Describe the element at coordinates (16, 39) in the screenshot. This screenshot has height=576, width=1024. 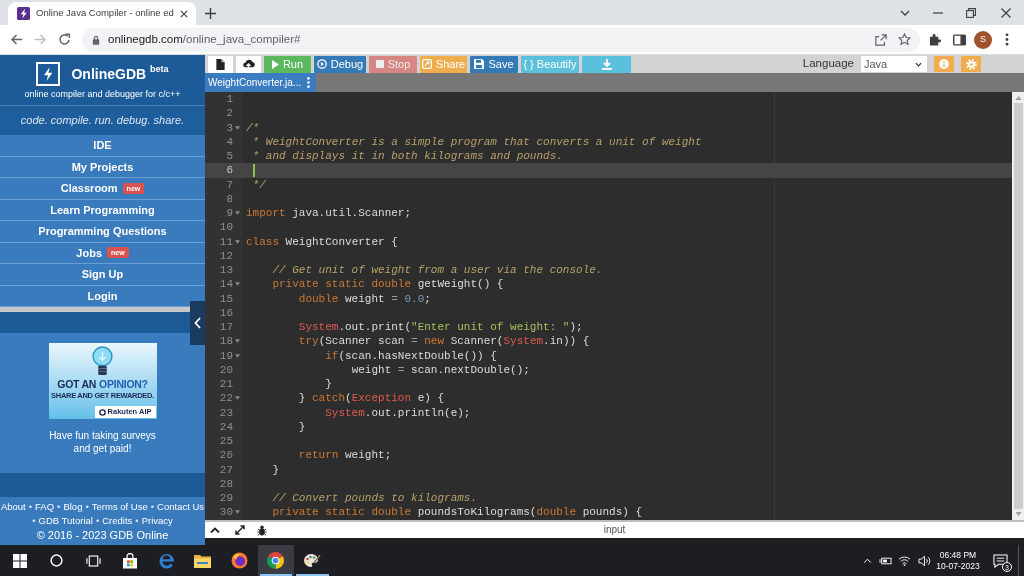
I see `back-arrow-icon` at that location.